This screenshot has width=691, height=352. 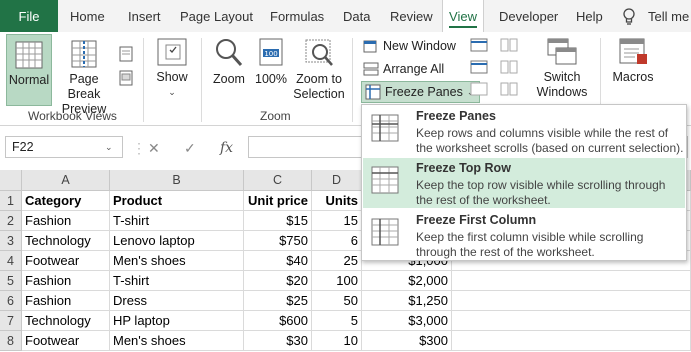 What do you see at coordinates (476, 220) in the screenshot?
I see `freeze-first-column-title: Freeze First Column` at bounding box center [476, 220].